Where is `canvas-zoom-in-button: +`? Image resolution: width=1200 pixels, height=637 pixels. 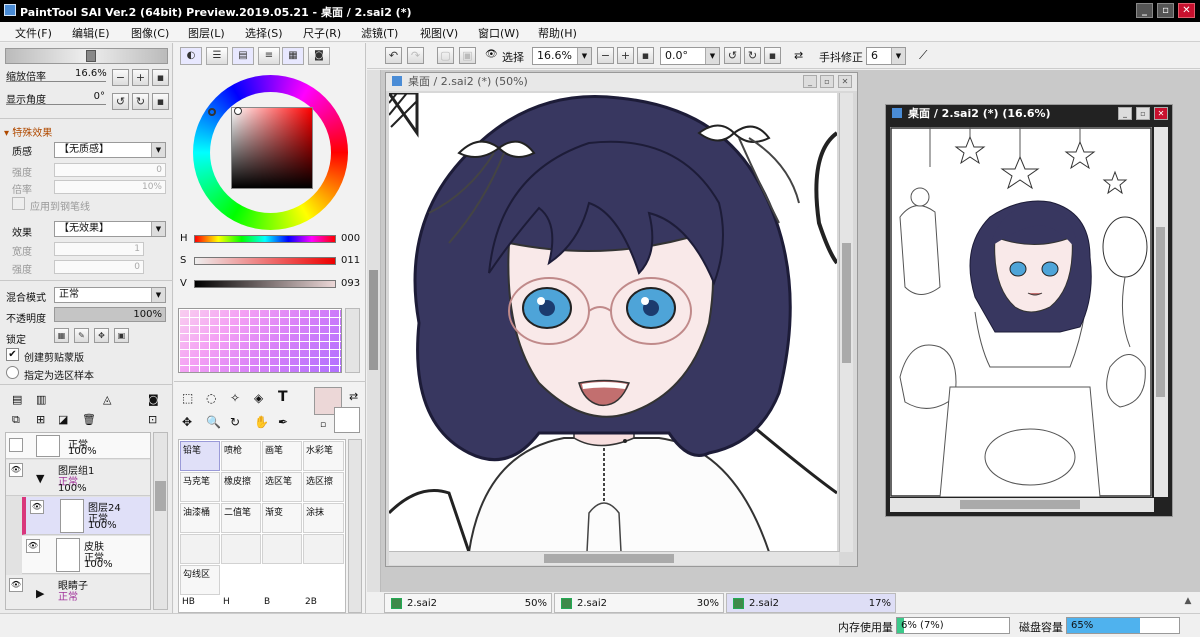 canvas-zoom-in-button: + is located at coordinates (625, 55).